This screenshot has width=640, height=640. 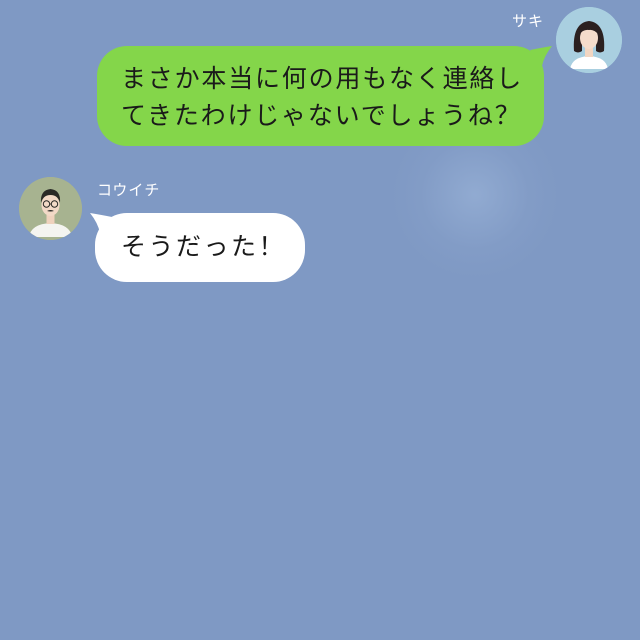 I want to click on woman-avatar-icon, so click(x=589, y=40).